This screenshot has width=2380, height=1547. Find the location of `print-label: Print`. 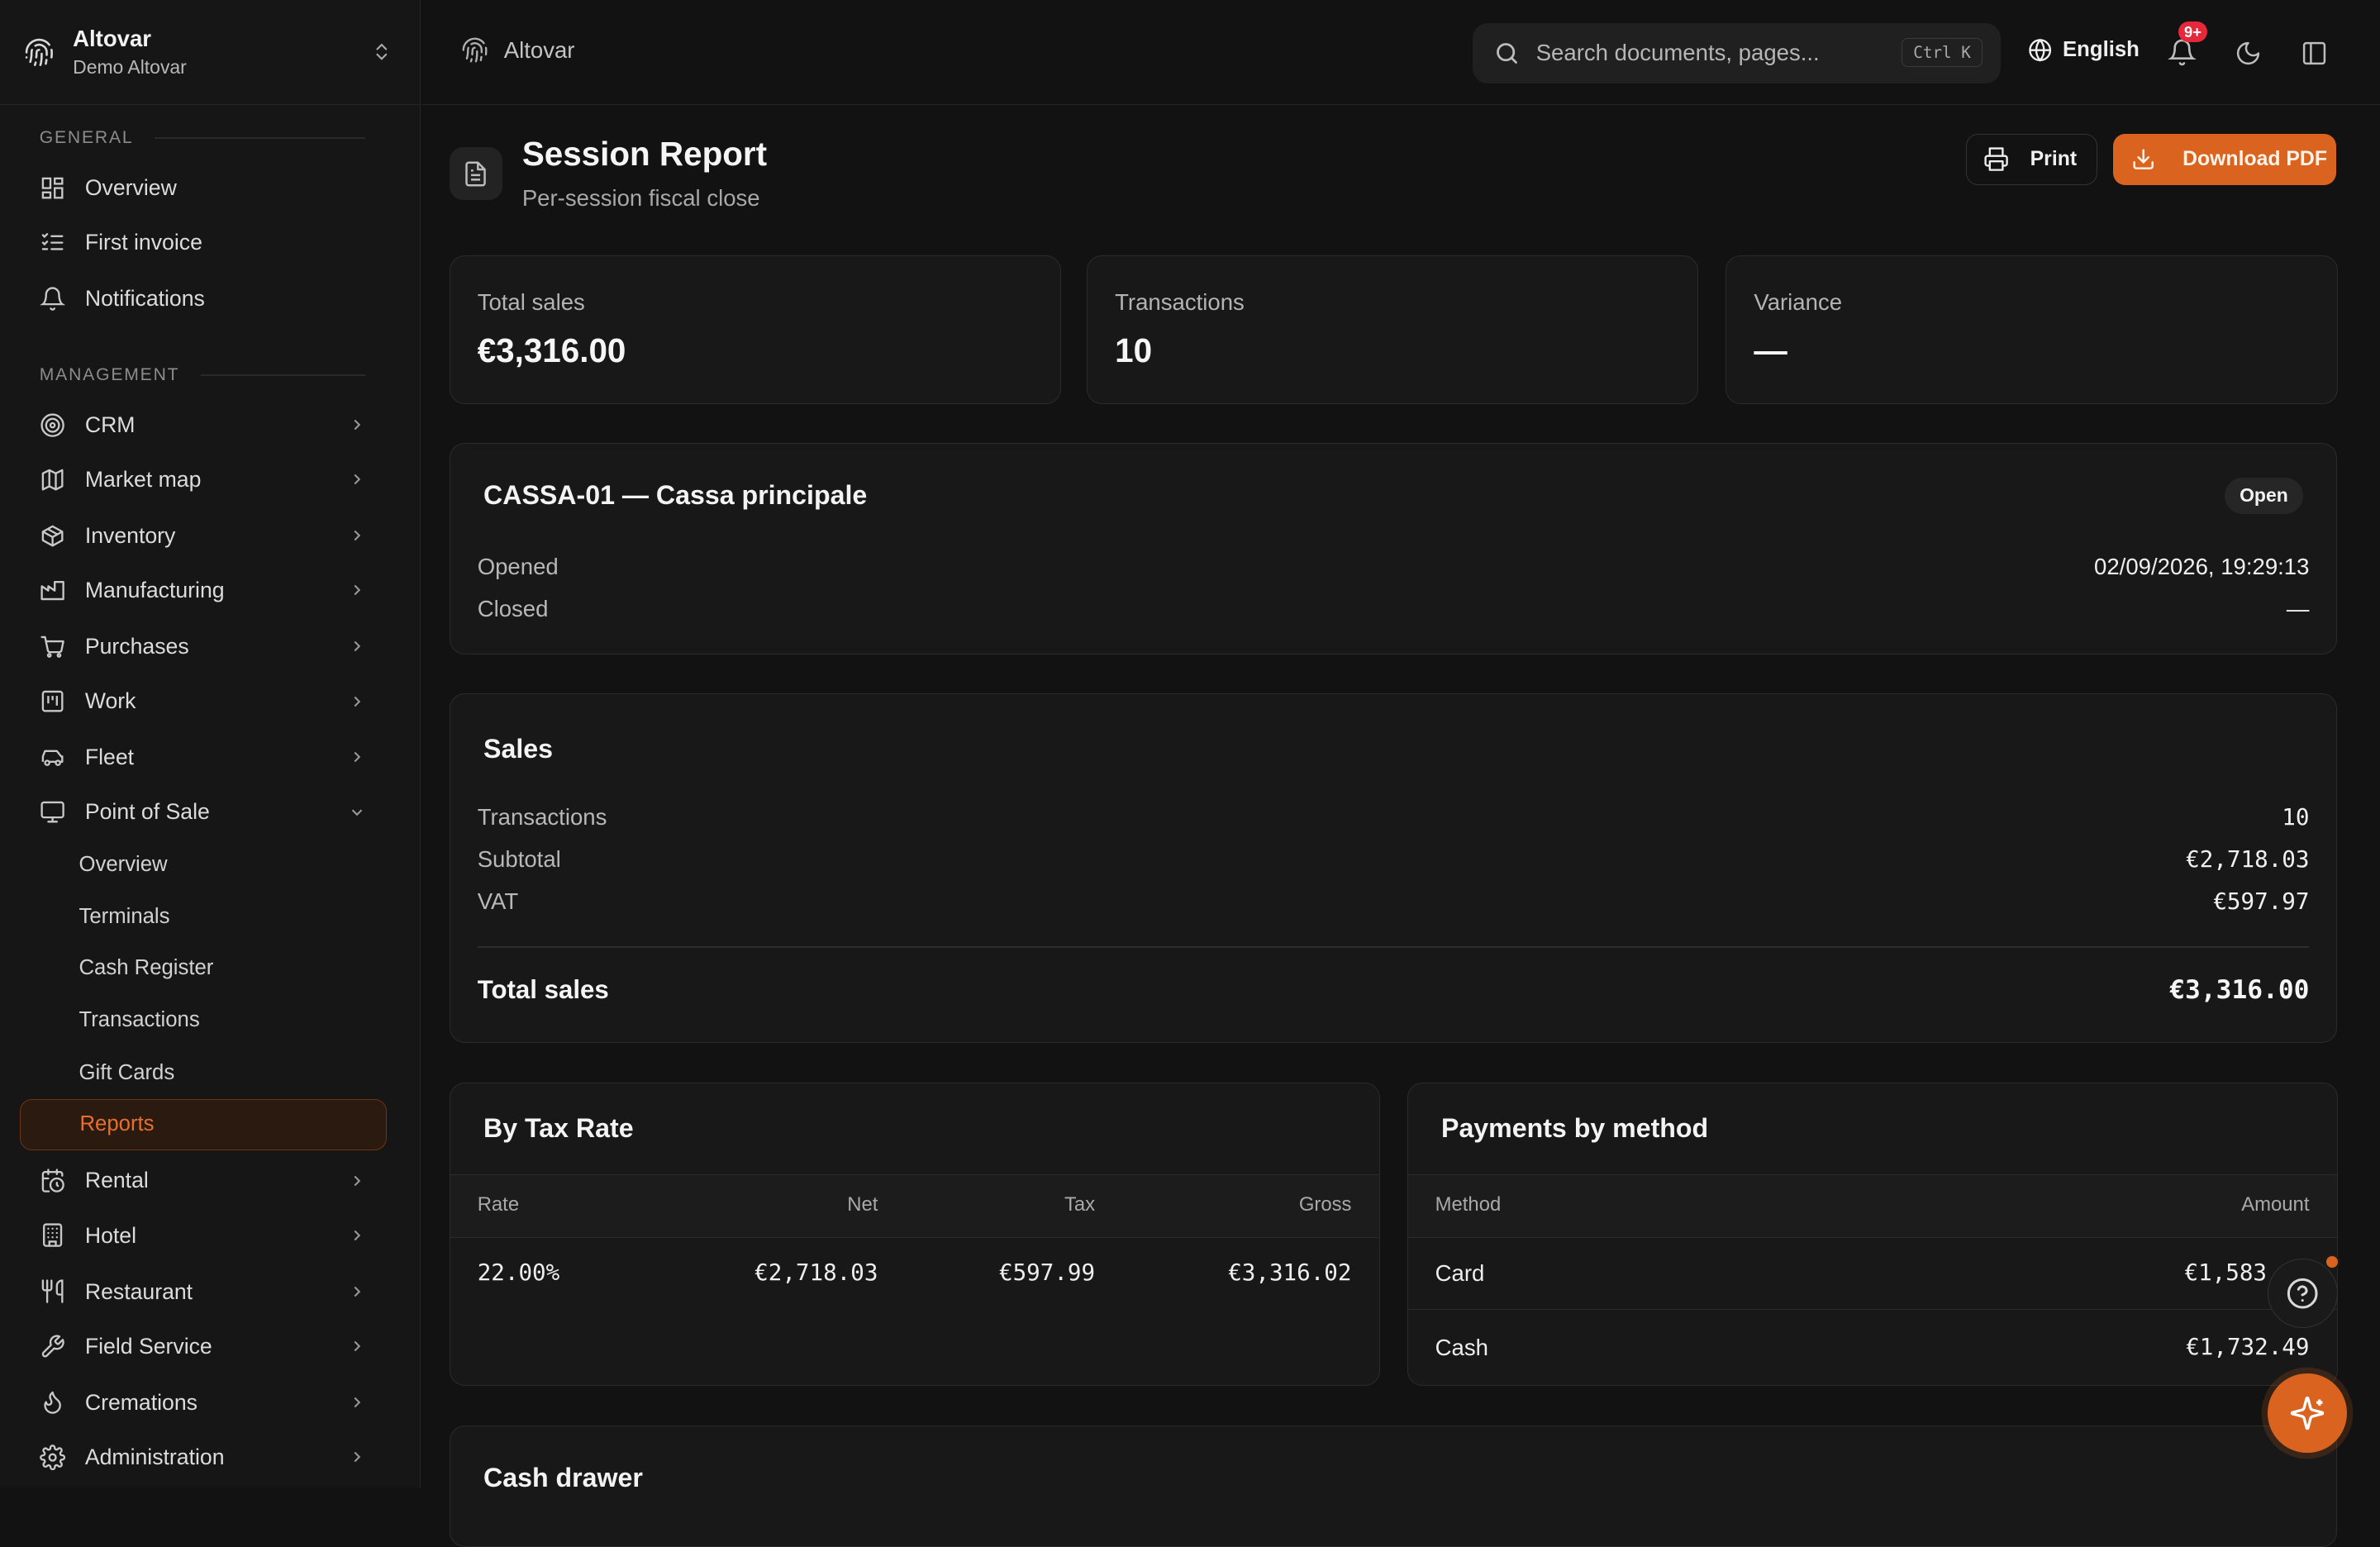

print-label: Print is located at coordinates (2054, 158).